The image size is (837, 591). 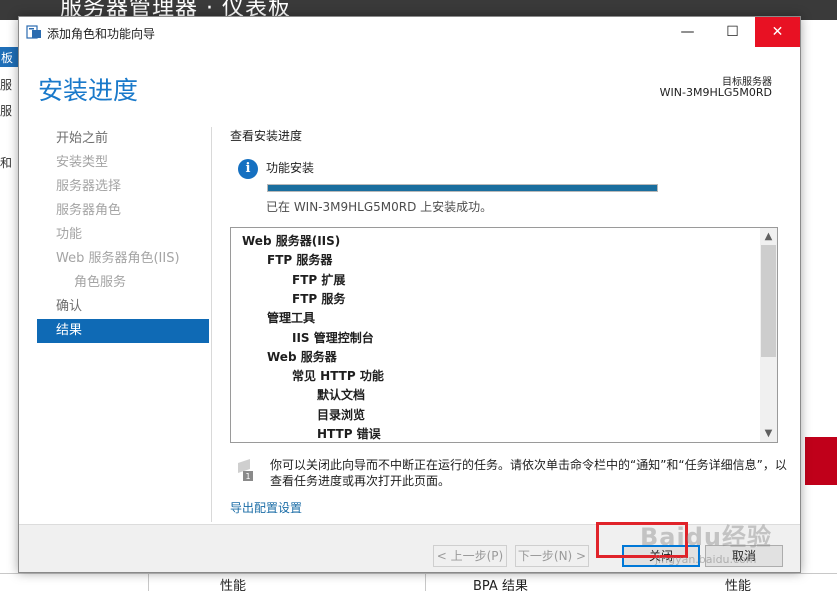 I want to click on feature-tree-item: FTP 服务器, so click(x=300, y=260).